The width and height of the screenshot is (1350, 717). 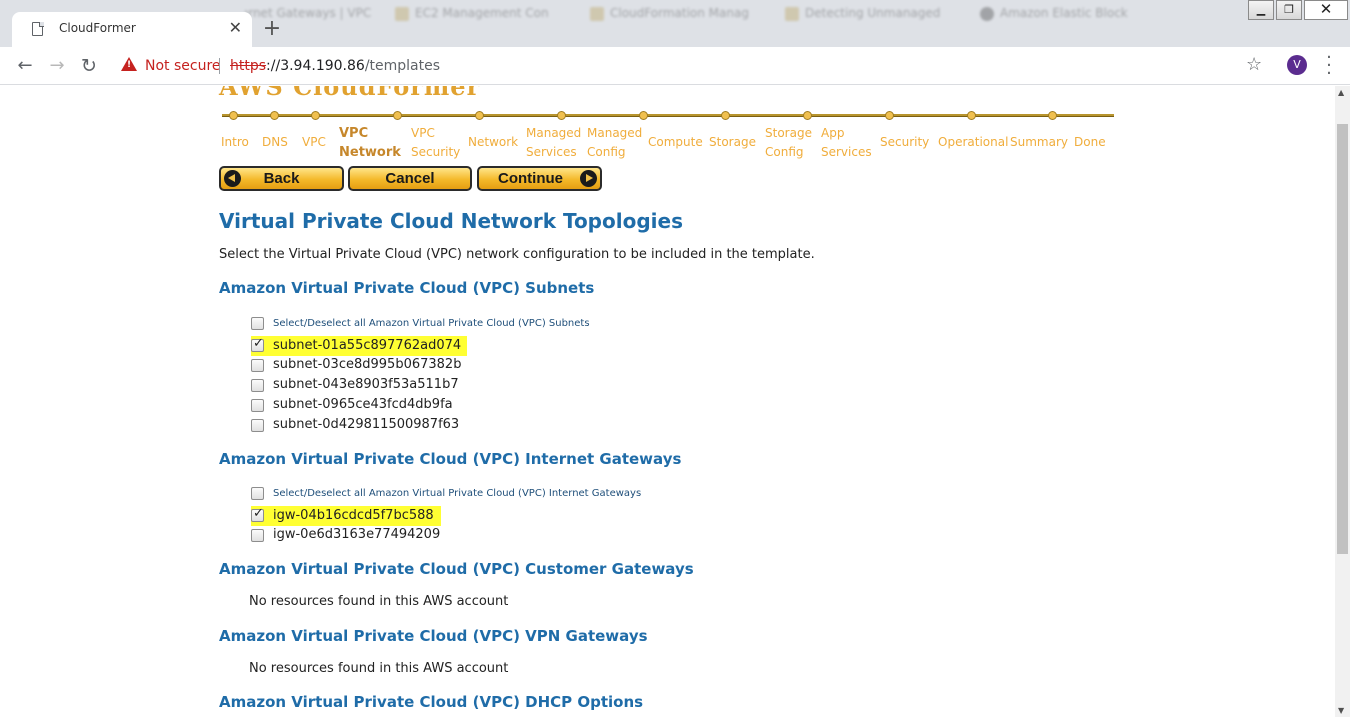 What do you see at coordinates (1039, 142) in the screenshot?
I see `step-summary: Summary` at bounding box center [1039, 142].